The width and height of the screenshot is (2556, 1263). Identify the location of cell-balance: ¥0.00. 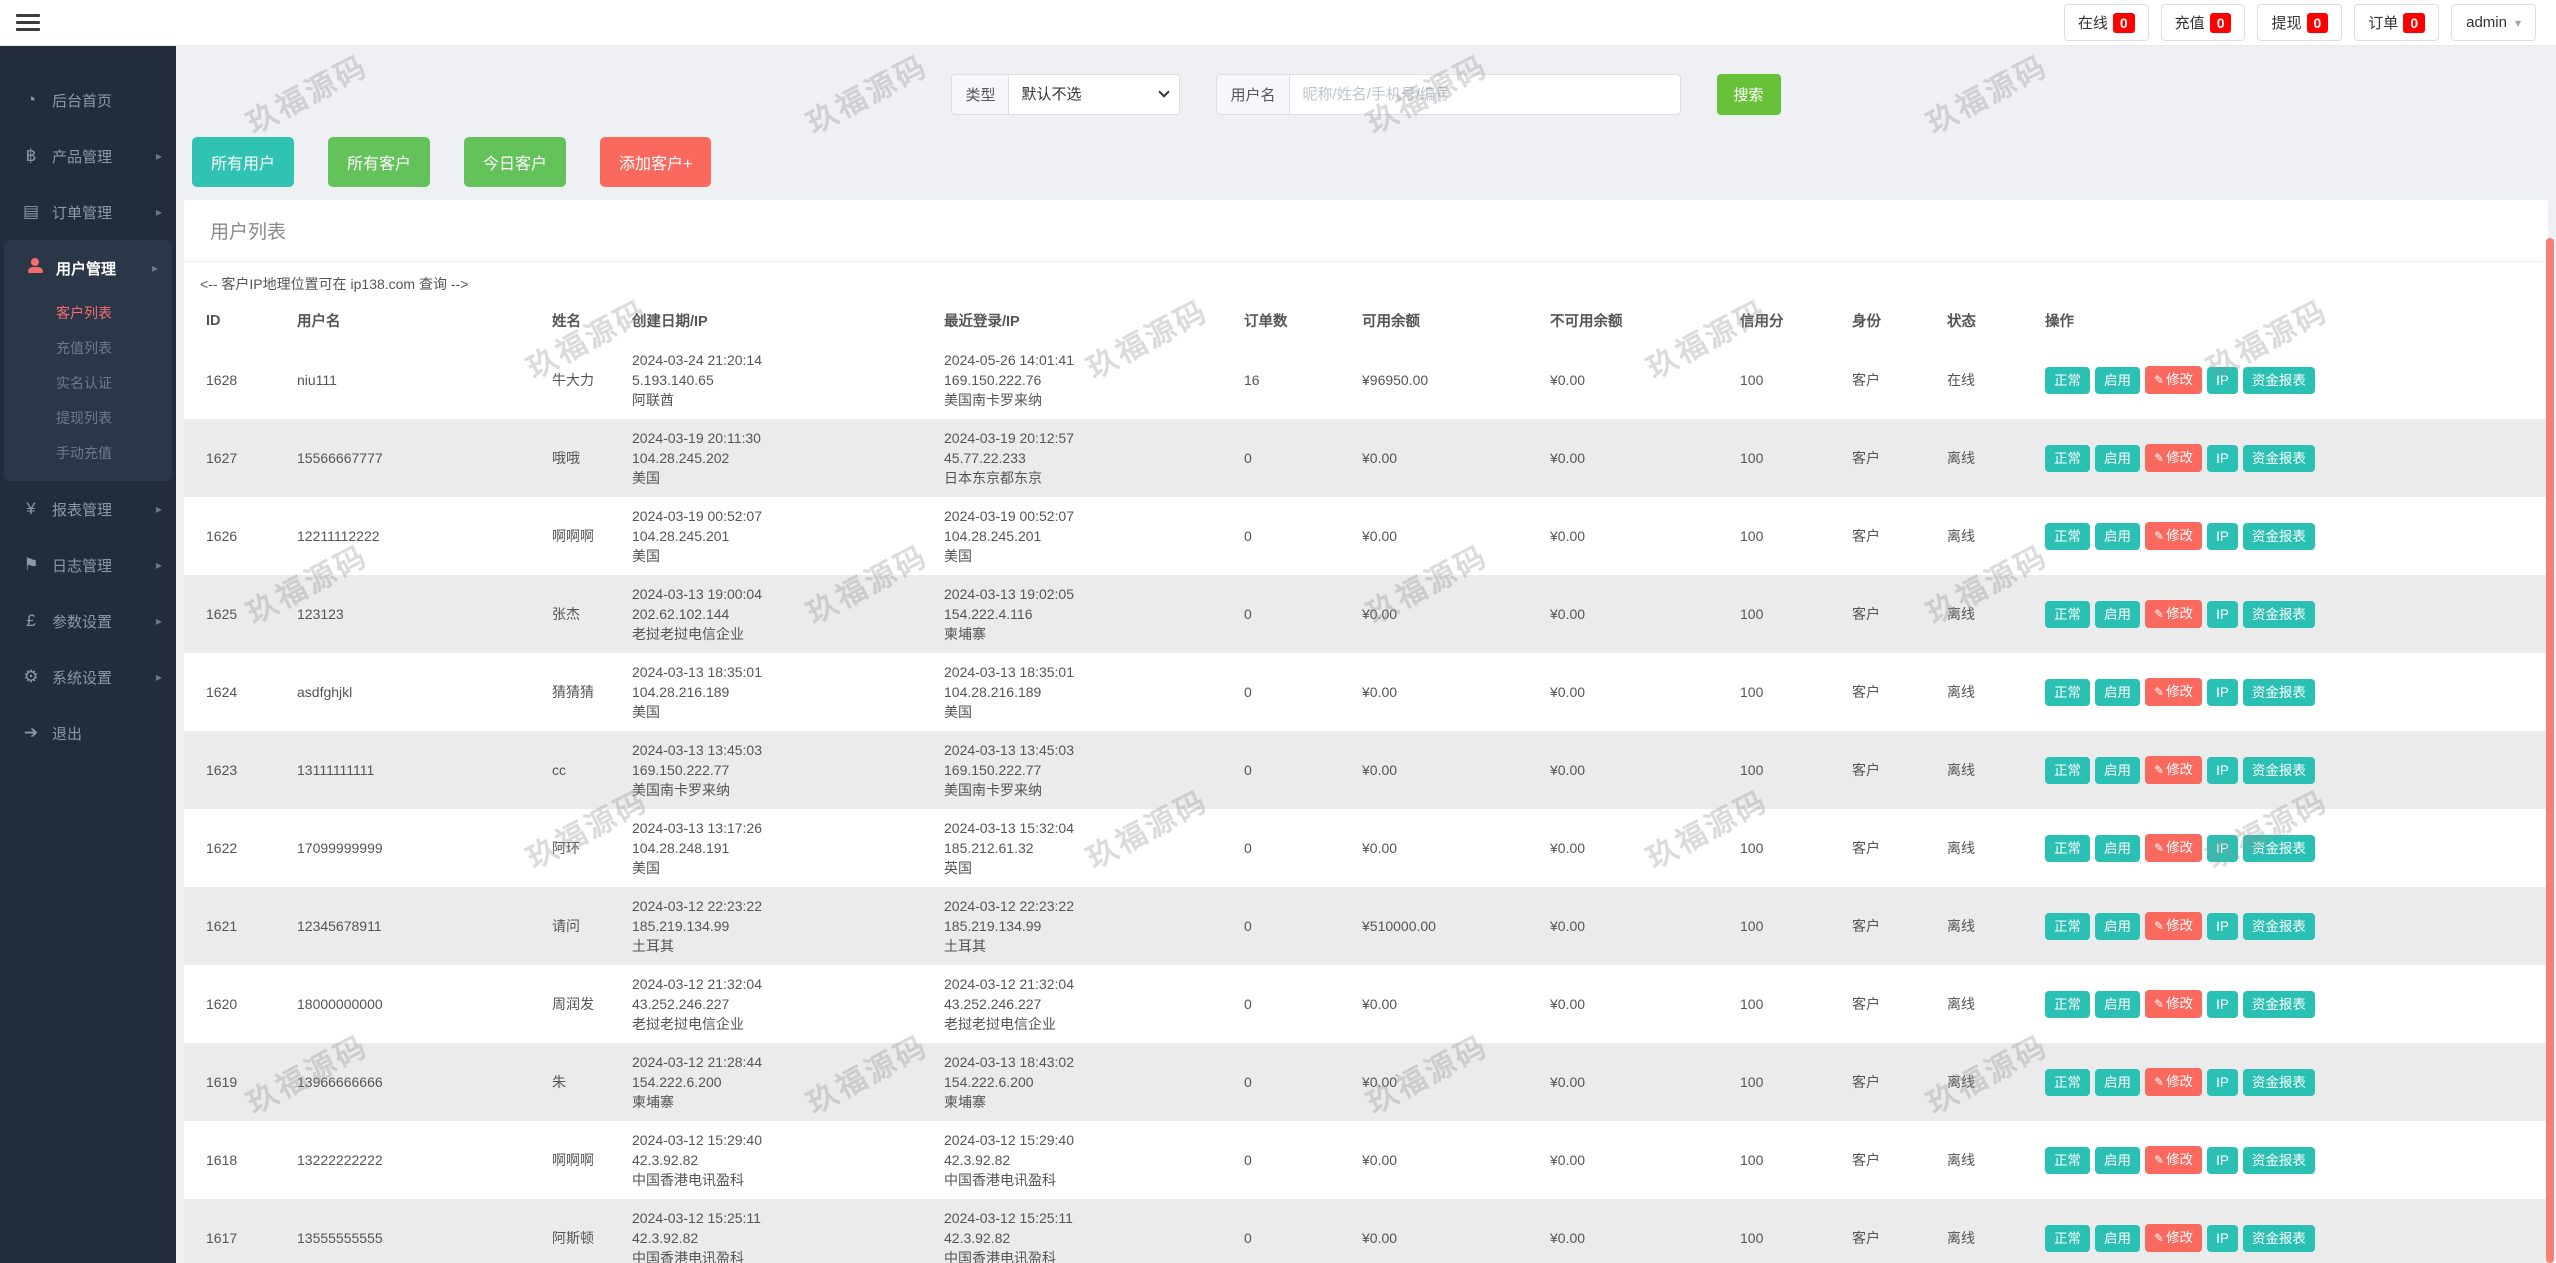
(1380, 1238).